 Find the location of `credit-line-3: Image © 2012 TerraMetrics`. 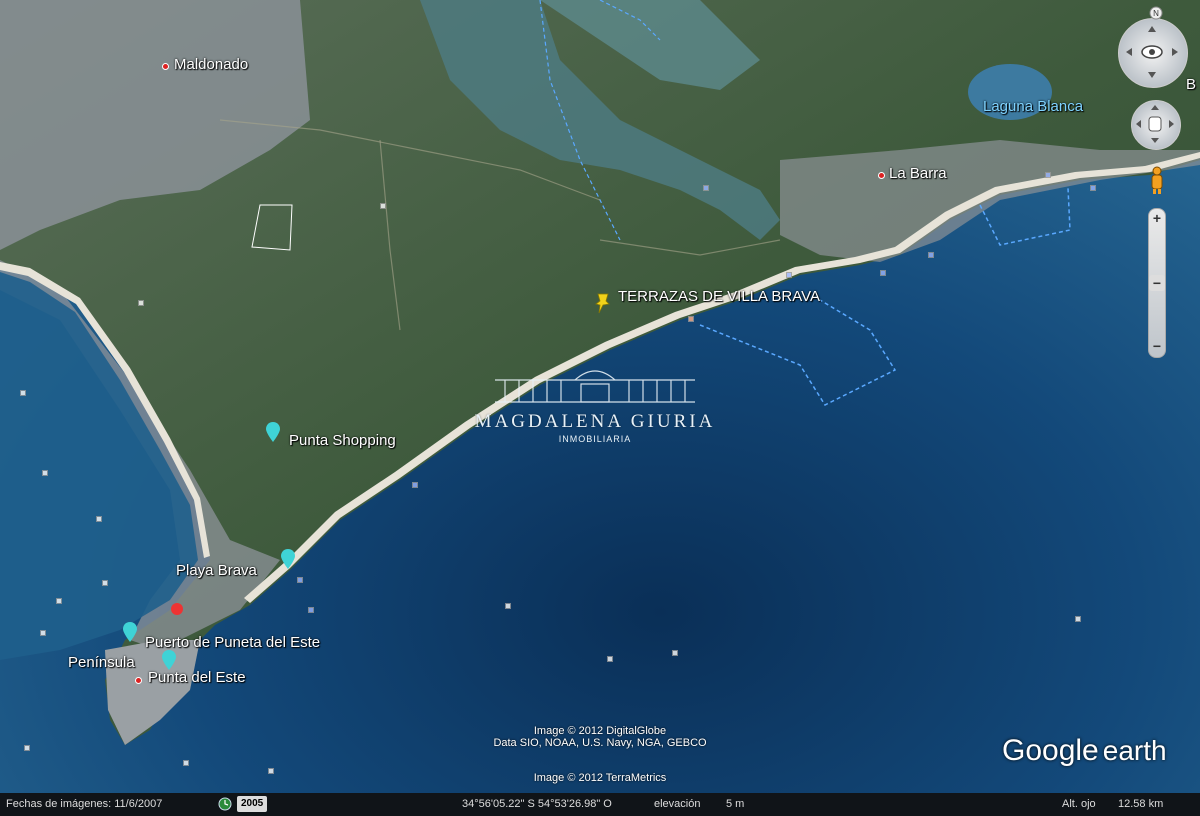

credit-line-3: Image © 2012 TerraMetrics is located at coordinates (600, 778).